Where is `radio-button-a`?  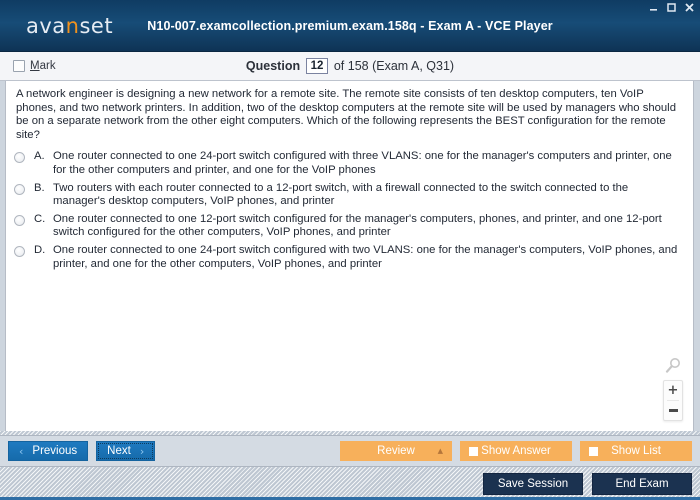
radio-button-a is located at coordinates (19, 158).